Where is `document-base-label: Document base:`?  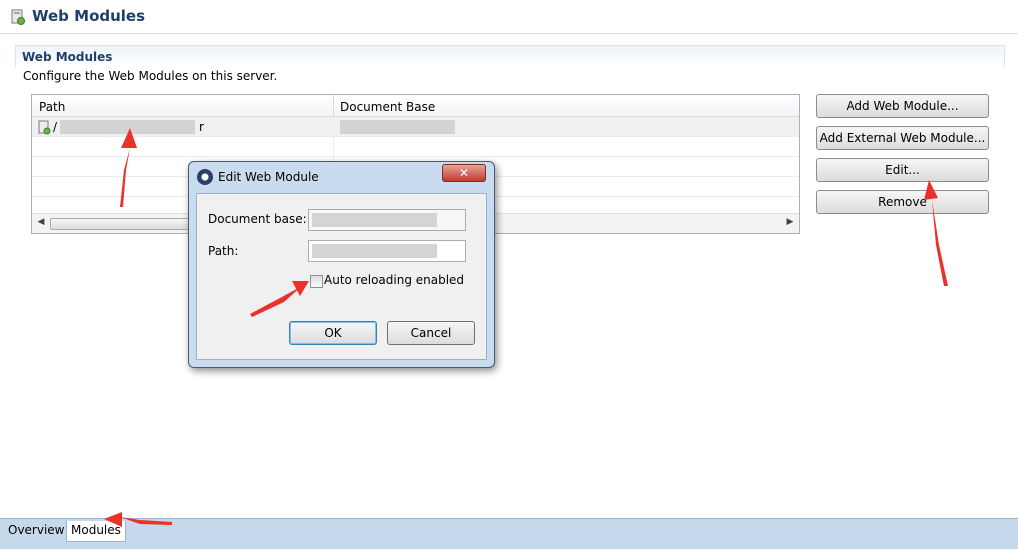
document-base-label: Document base: is located at coordinates (257, 219).